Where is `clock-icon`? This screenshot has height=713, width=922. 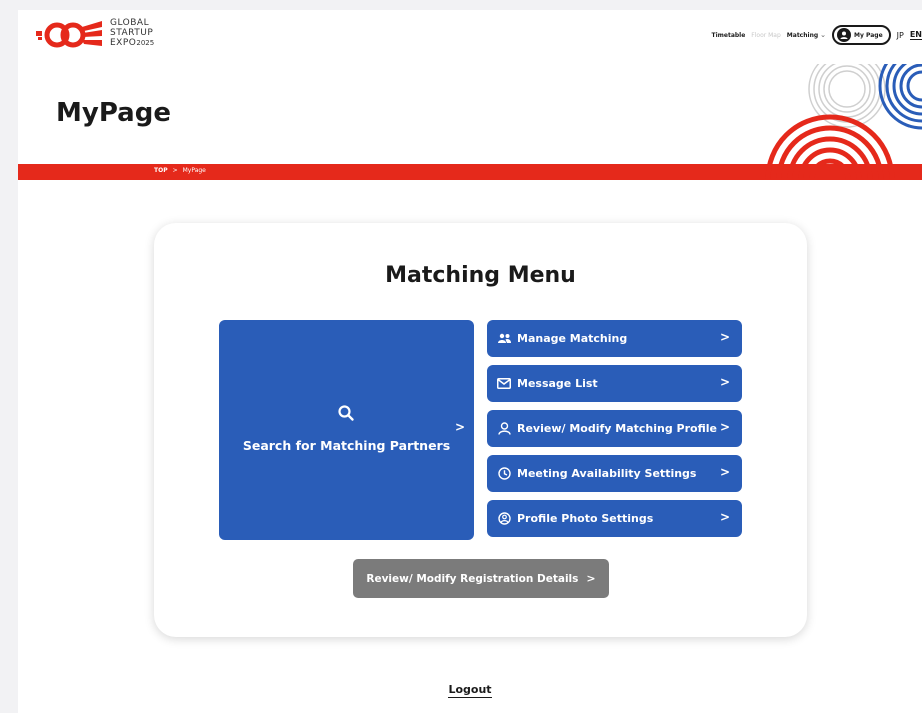
clock-icon is located at coordinates (504, 474).